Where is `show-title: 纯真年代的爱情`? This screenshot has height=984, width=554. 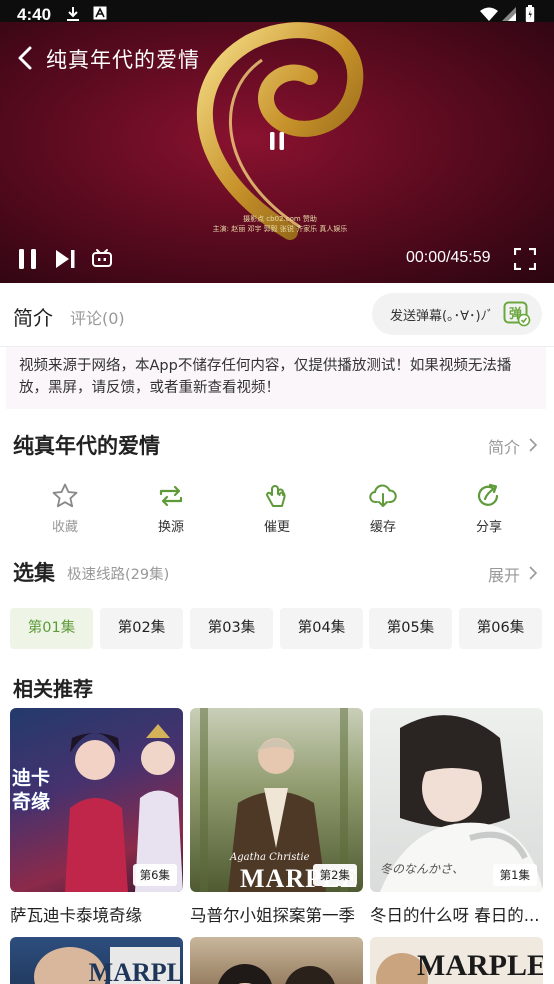
show-title: 纯真年代的爱情 is located at coordinates (86, 446).